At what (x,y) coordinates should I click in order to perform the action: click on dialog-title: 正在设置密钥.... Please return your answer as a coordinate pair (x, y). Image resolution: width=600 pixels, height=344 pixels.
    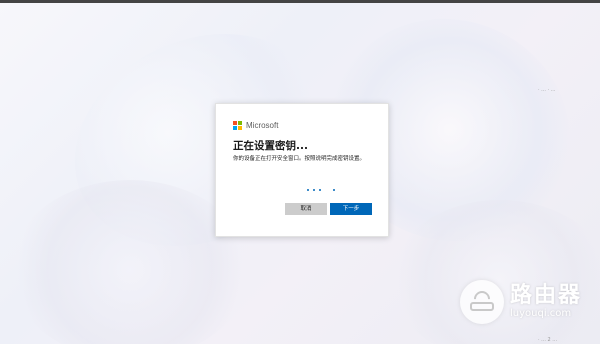
    Looking at the image, I should click on (270, 146).